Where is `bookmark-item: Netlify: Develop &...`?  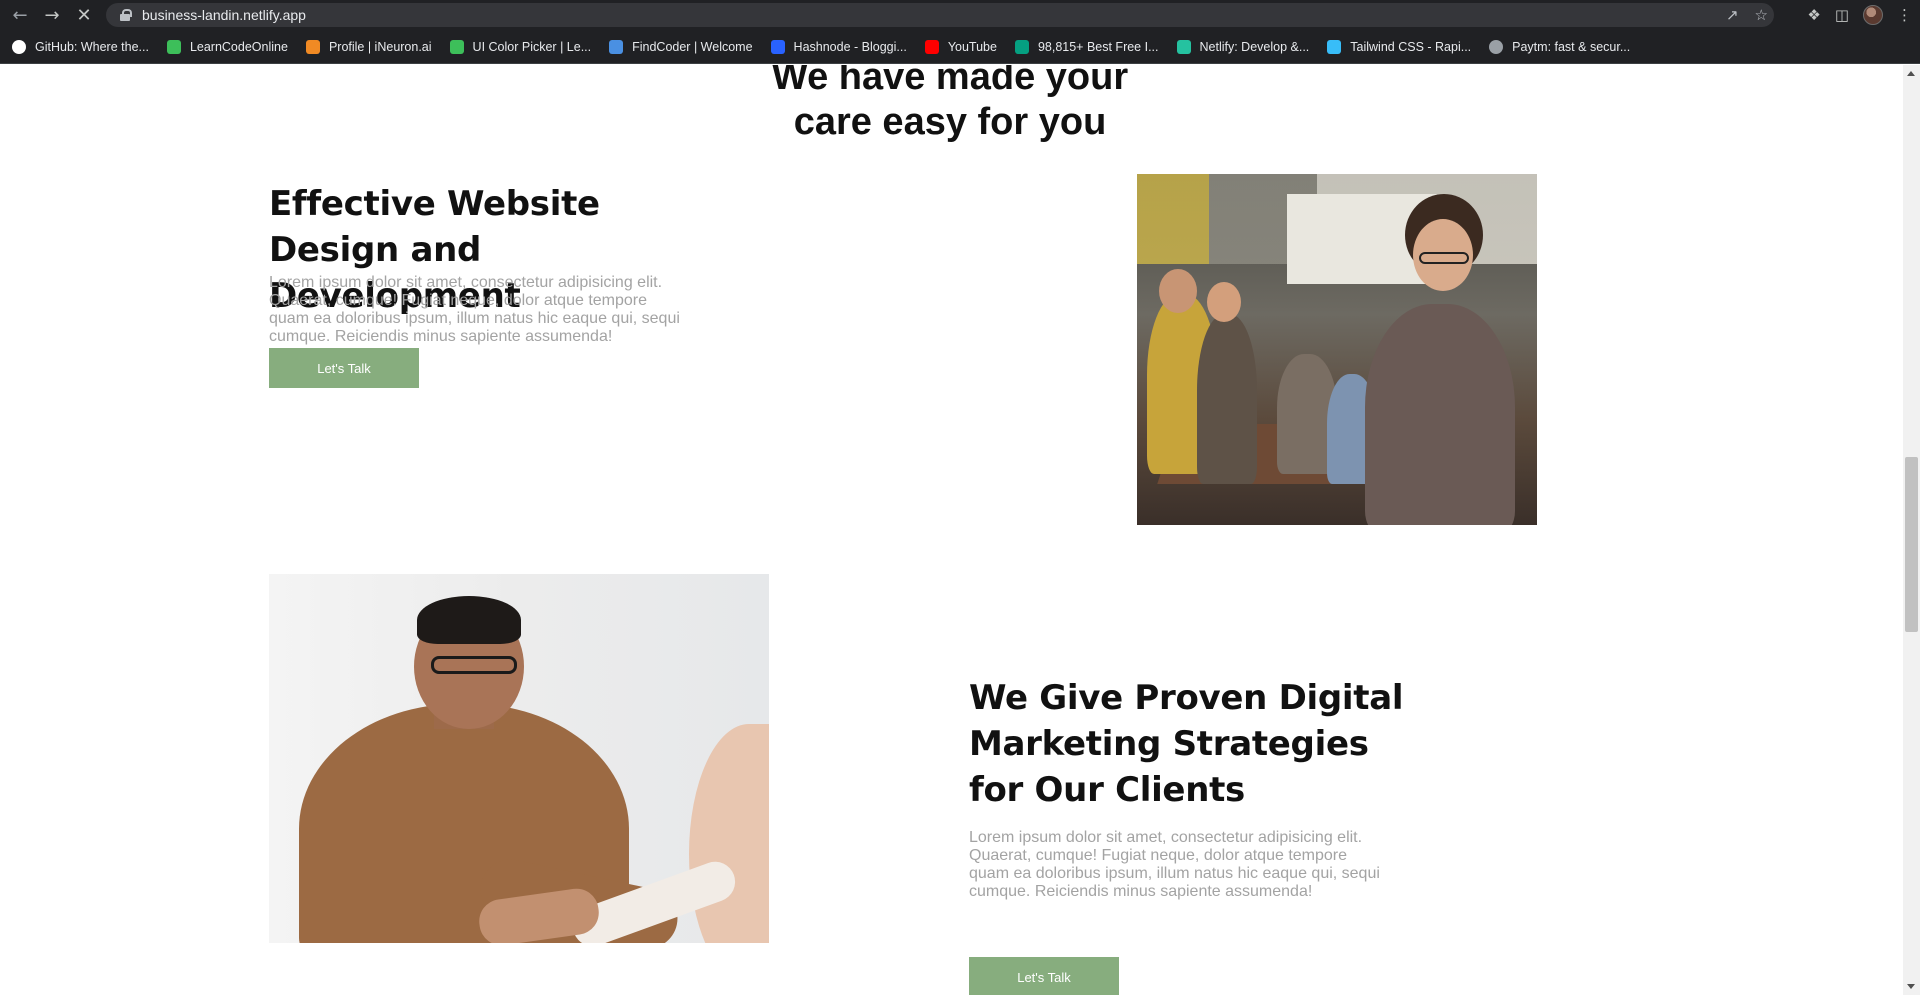
bookmark-item: Netlify: Develop &... is located at coordinates (1243, 46).